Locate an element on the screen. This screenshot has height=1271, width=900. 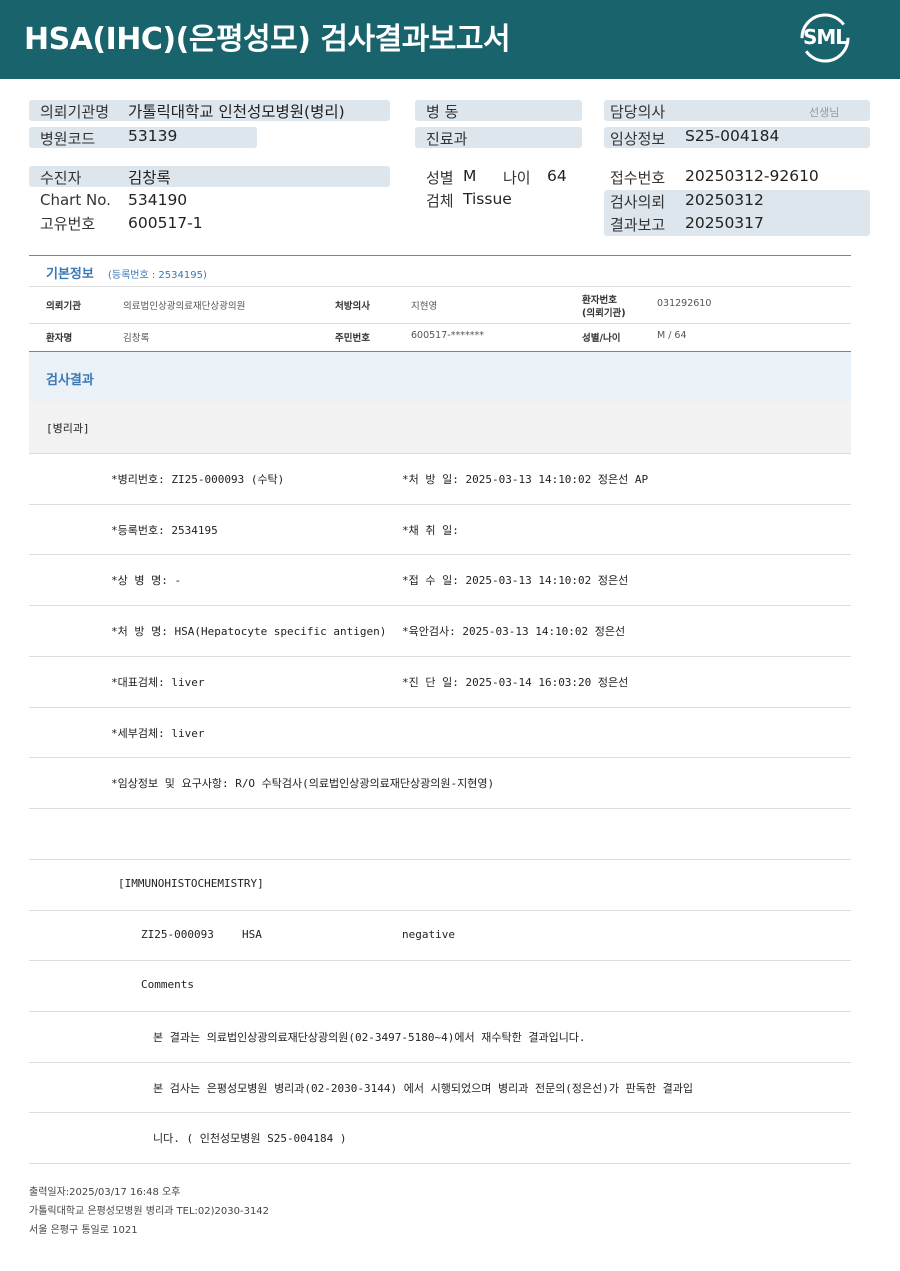
doctor-suffix: 선생님 is located at coordinates (824, 112).